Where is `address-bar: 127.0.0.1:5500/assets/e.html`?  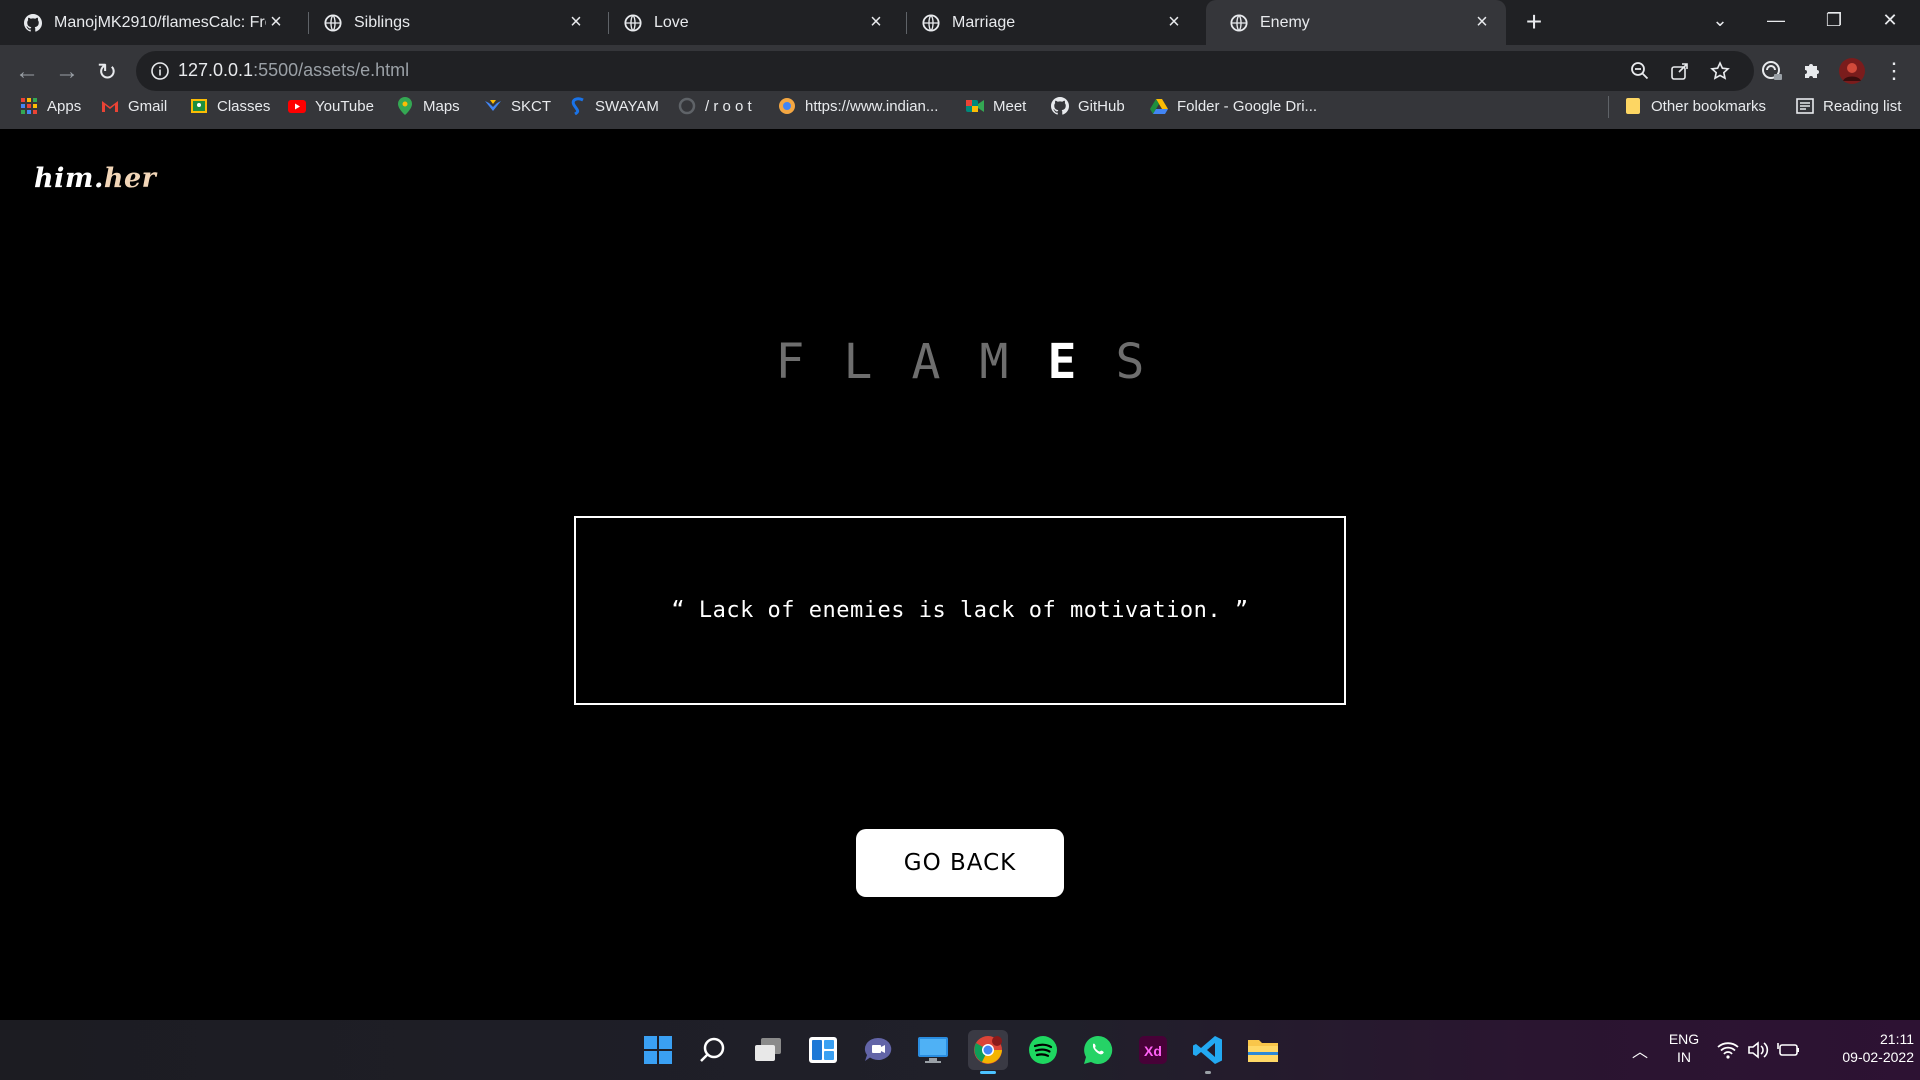 address-bar: 127.0.0.1:5500/assets/e.html is located at coordinates (945, 71).